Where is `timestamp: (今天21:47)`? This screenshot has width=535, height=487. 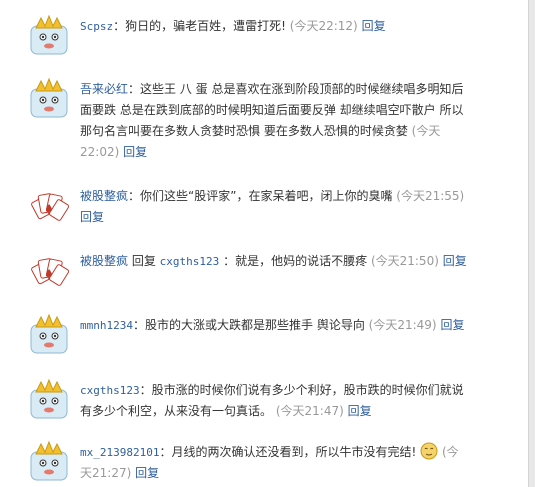
timestamp: (今天21:47) is located at coordinates (309, 411).